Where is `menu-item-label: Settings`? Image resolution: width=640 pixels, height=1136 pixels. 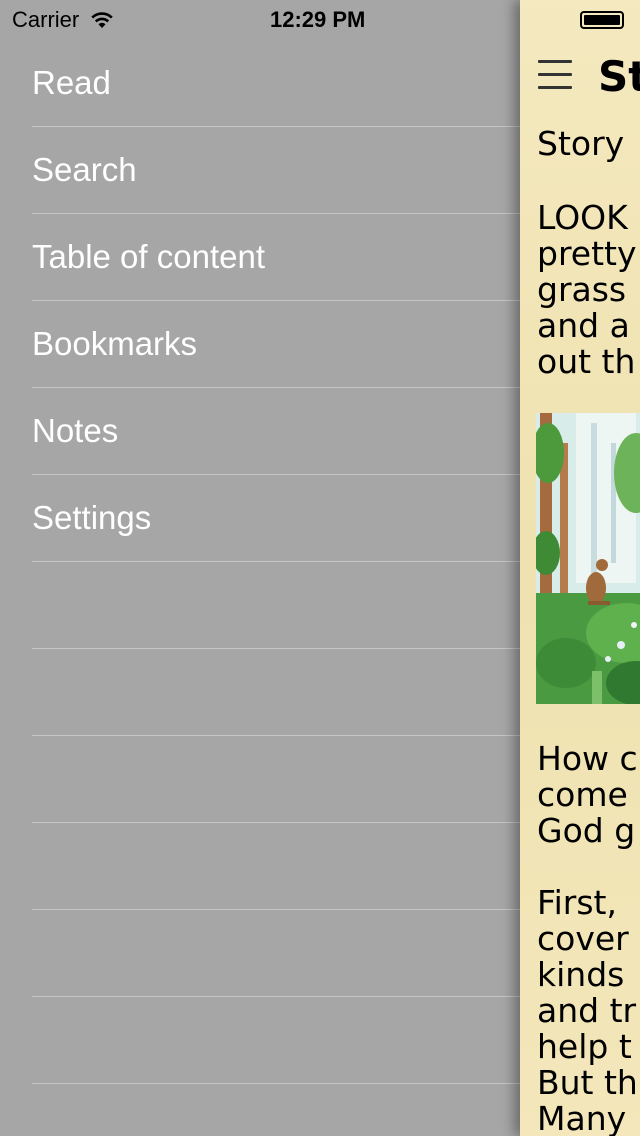
menu-item-label: Settings is located at coordinates (92, 517).